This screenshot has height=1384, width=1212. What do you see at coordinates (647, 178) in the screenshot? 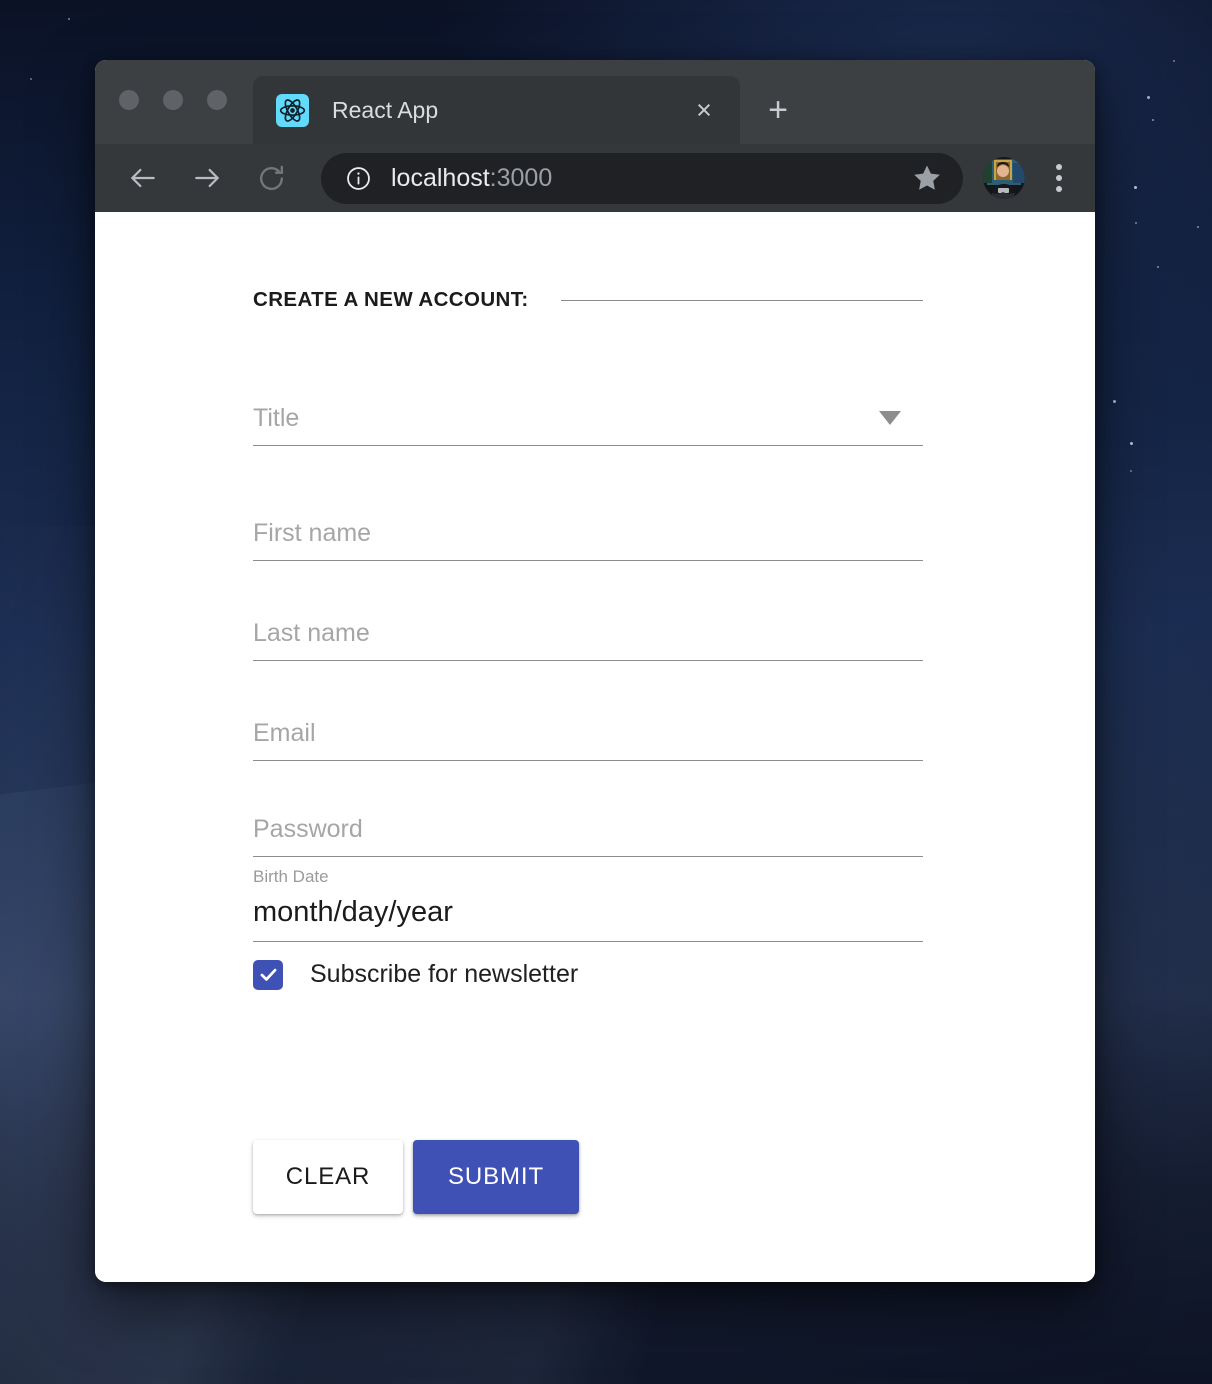
I see `address-bar-url: localhost:3000` at bounding box center [647, 178].